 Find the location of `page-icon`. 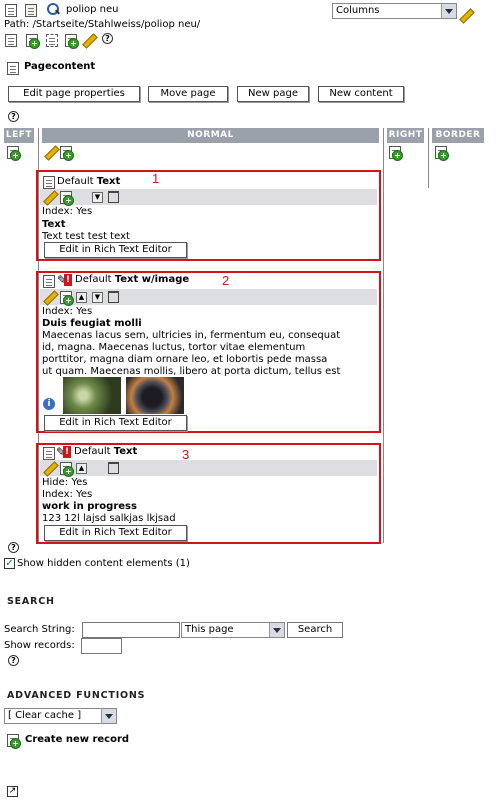

page-icon is located at coordinates (11, 10).